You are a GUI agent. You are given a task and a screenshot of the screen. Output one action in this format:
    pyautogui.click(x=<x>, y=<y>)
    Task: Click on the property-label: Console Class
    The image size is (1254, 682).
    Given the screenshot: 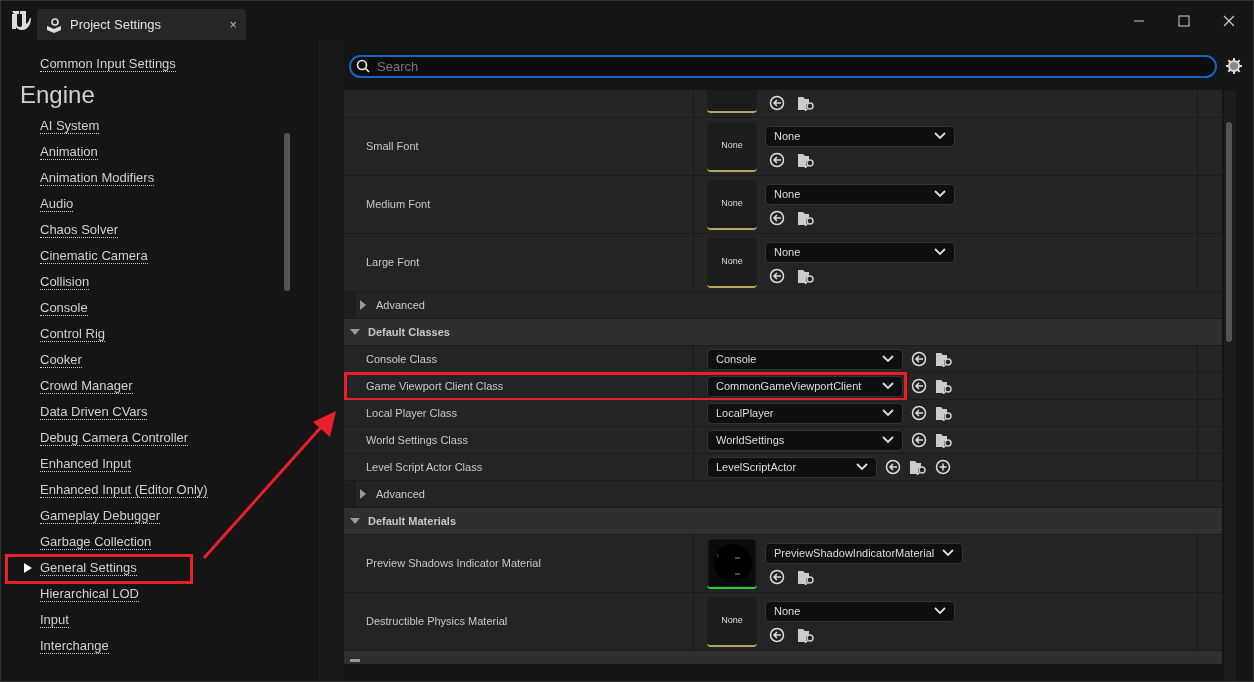 What is the action you would take?
    pyautogui.click(x=401, y=359)
    